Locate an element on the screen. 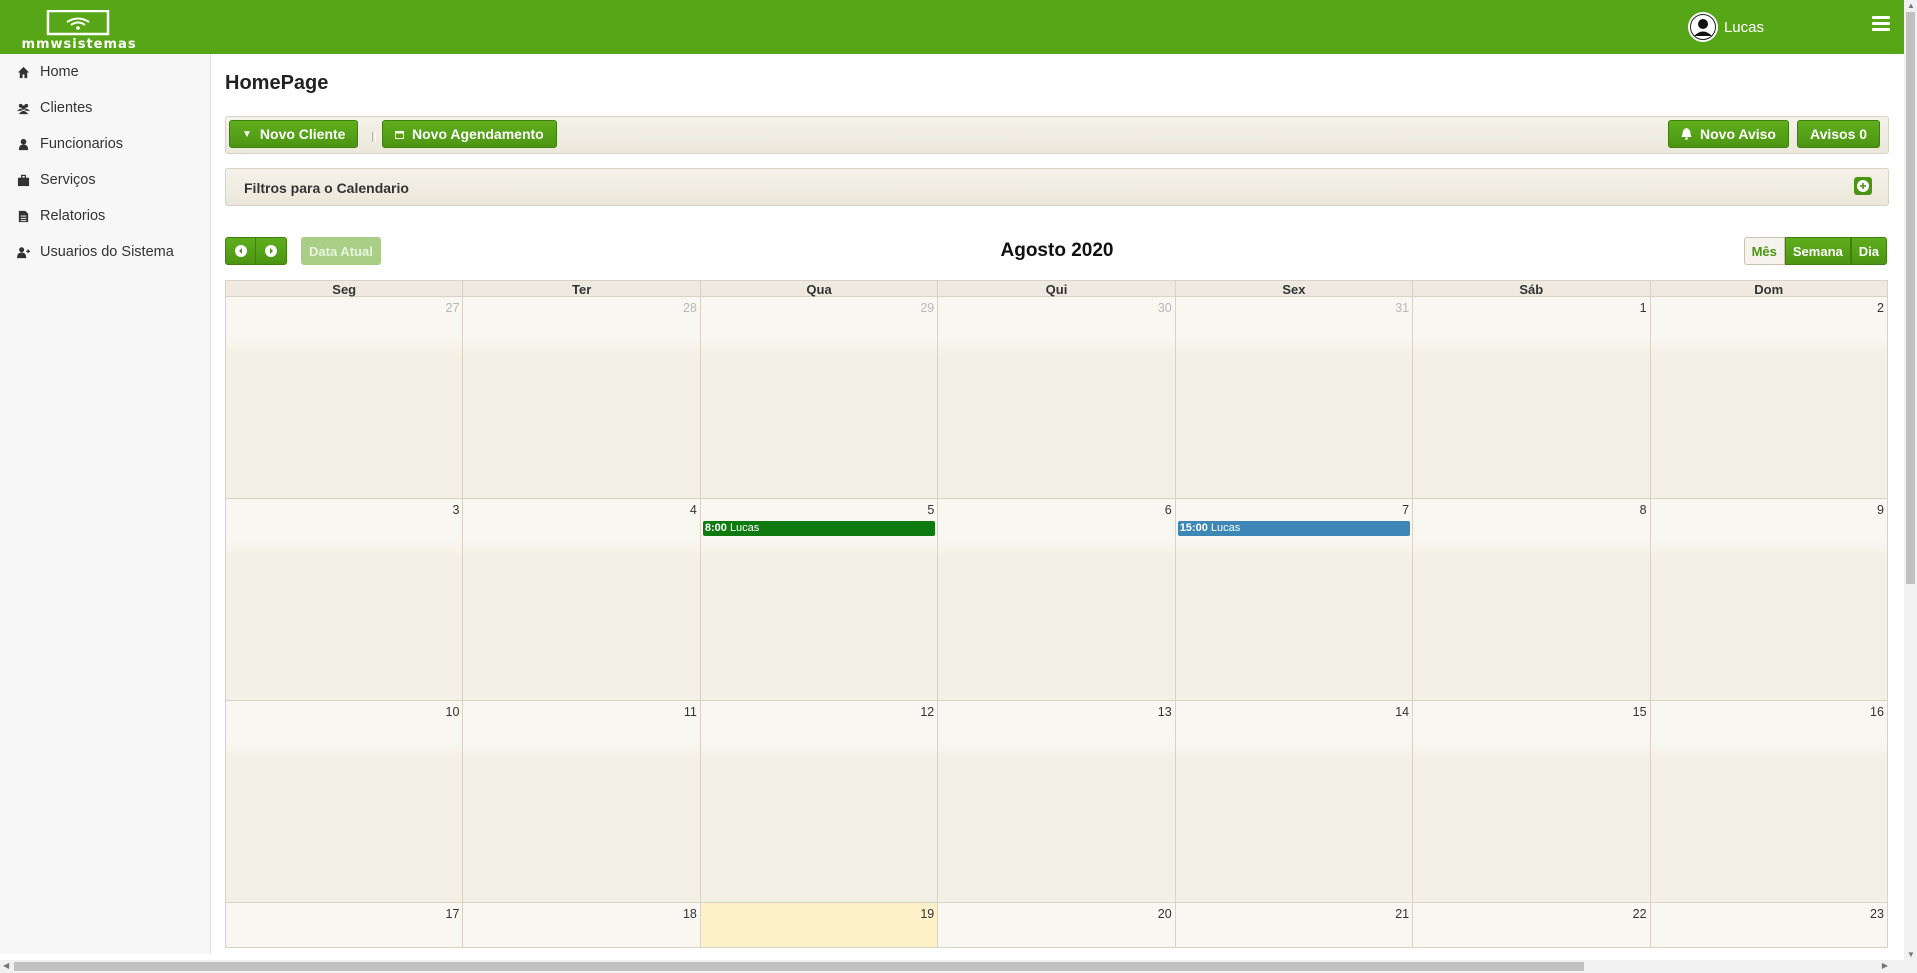 This screenshot has height=973, width=1917. sidebar-item-label: Clientes is located at coordinates (66, 108).